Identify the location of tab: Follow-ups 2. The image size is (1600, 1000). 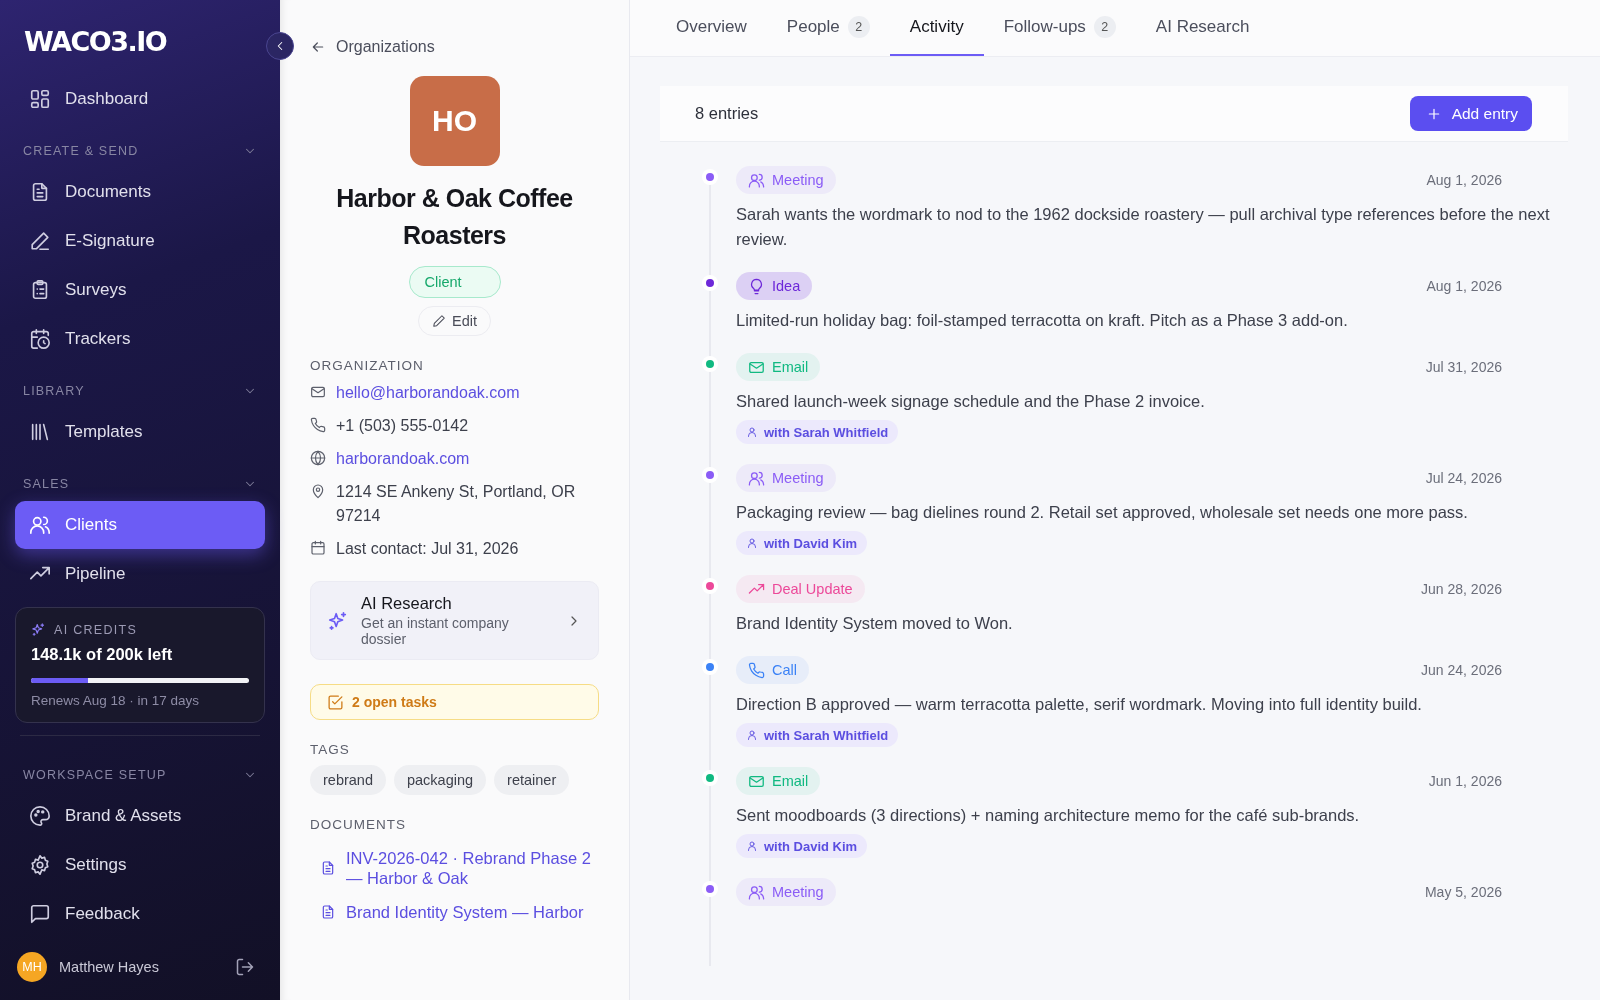
(1059, 28).